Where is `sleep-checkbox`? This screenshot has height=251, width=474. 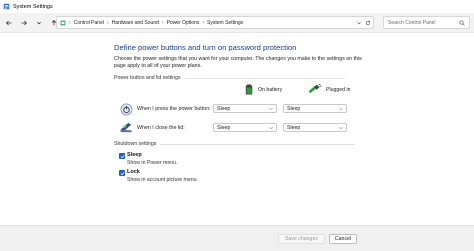
sleep-checkbox is located at coordinates (122, 156).